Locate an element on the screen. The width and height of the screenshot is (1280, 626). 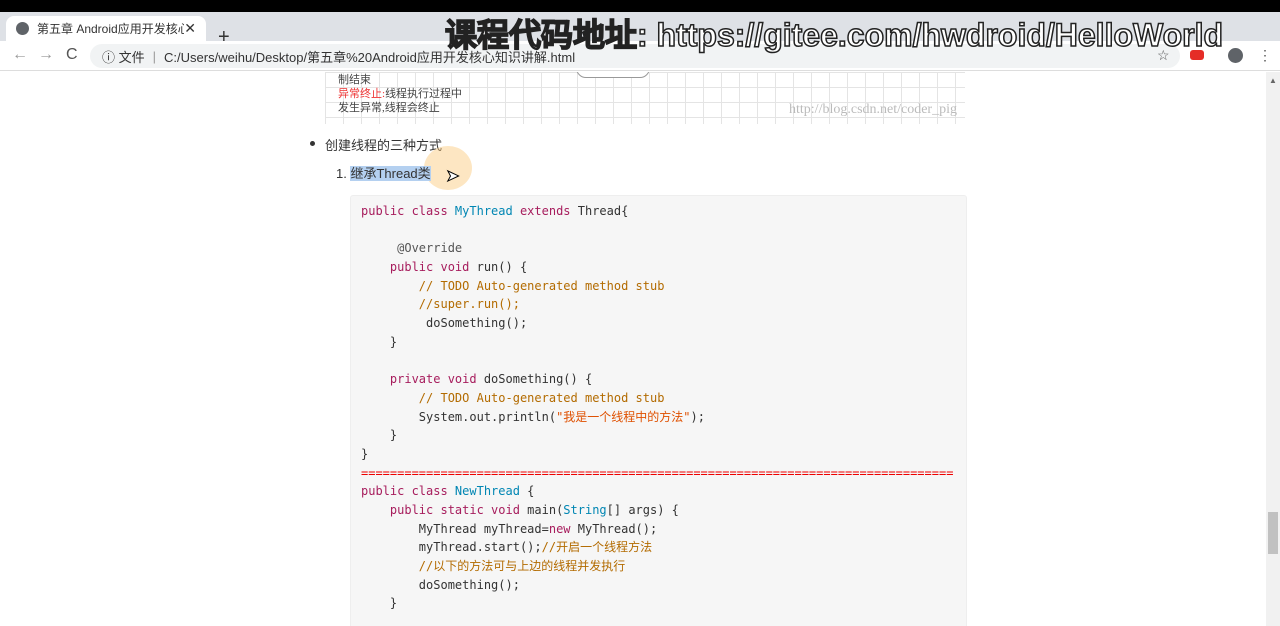
code-token: extends is located at coordinates (545, 211).